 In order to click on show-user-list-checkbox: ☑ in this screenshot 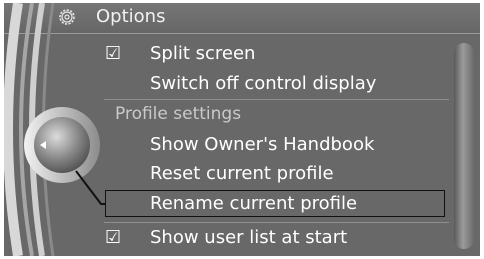, I will do `click(113, 238)`.